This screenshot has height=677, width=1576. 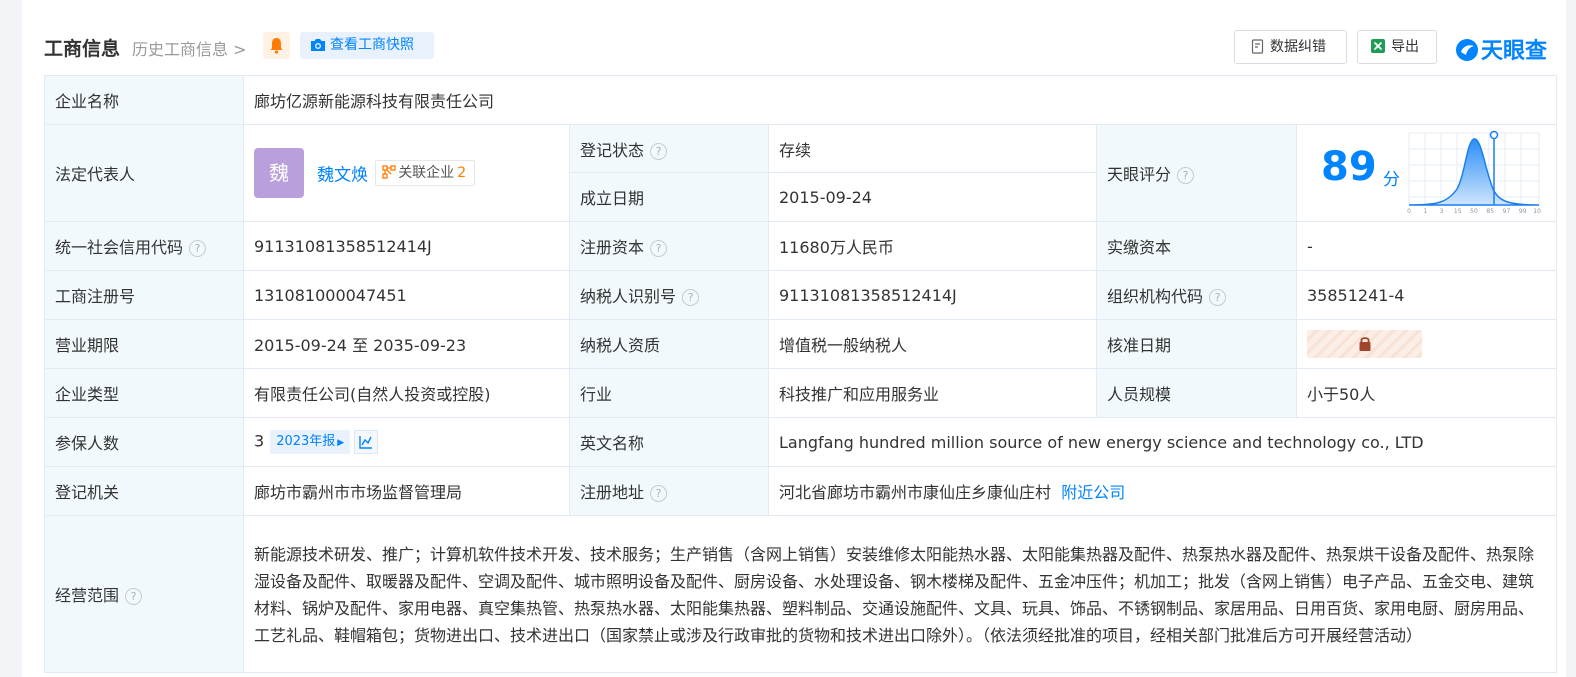 I want to click on company-type-label: 企业类型, so click(x=144, y=393).